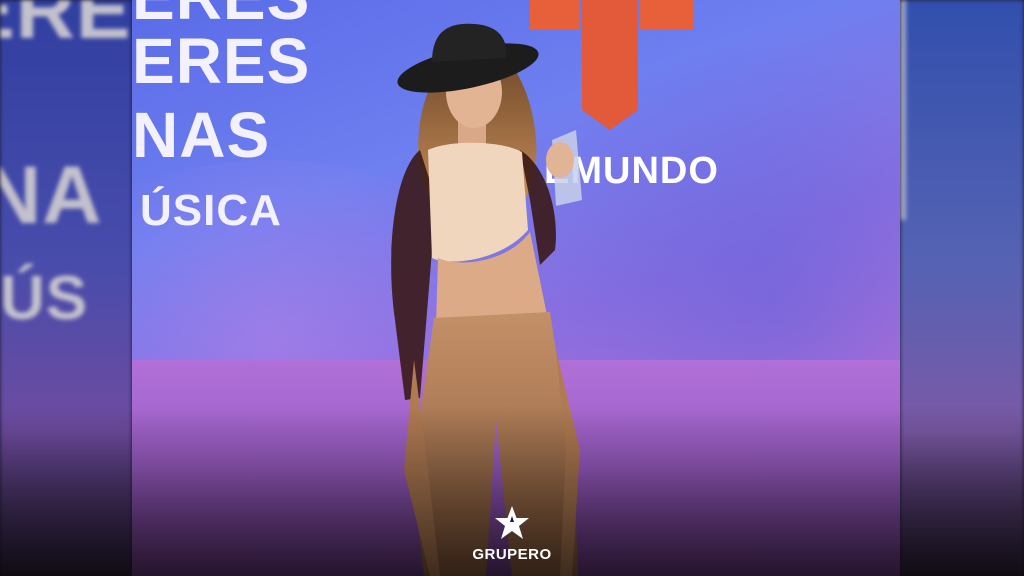 The image size is (1024, 576). I want to click on backdrop-text-1b: ERES, so click(221, 61).